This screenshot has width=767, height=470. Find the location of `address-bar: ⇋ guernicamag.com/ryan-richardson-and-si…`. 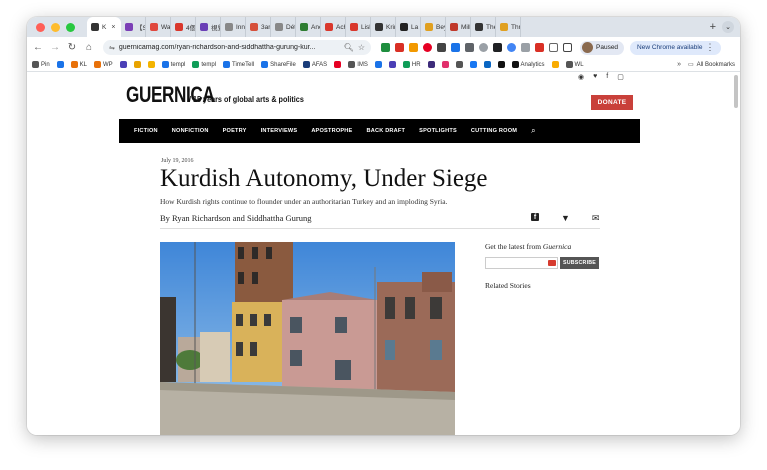

address-bar: ⇋ guernicamag.com/ryan-richardson-and-si… is located at coordinates (237, 47).